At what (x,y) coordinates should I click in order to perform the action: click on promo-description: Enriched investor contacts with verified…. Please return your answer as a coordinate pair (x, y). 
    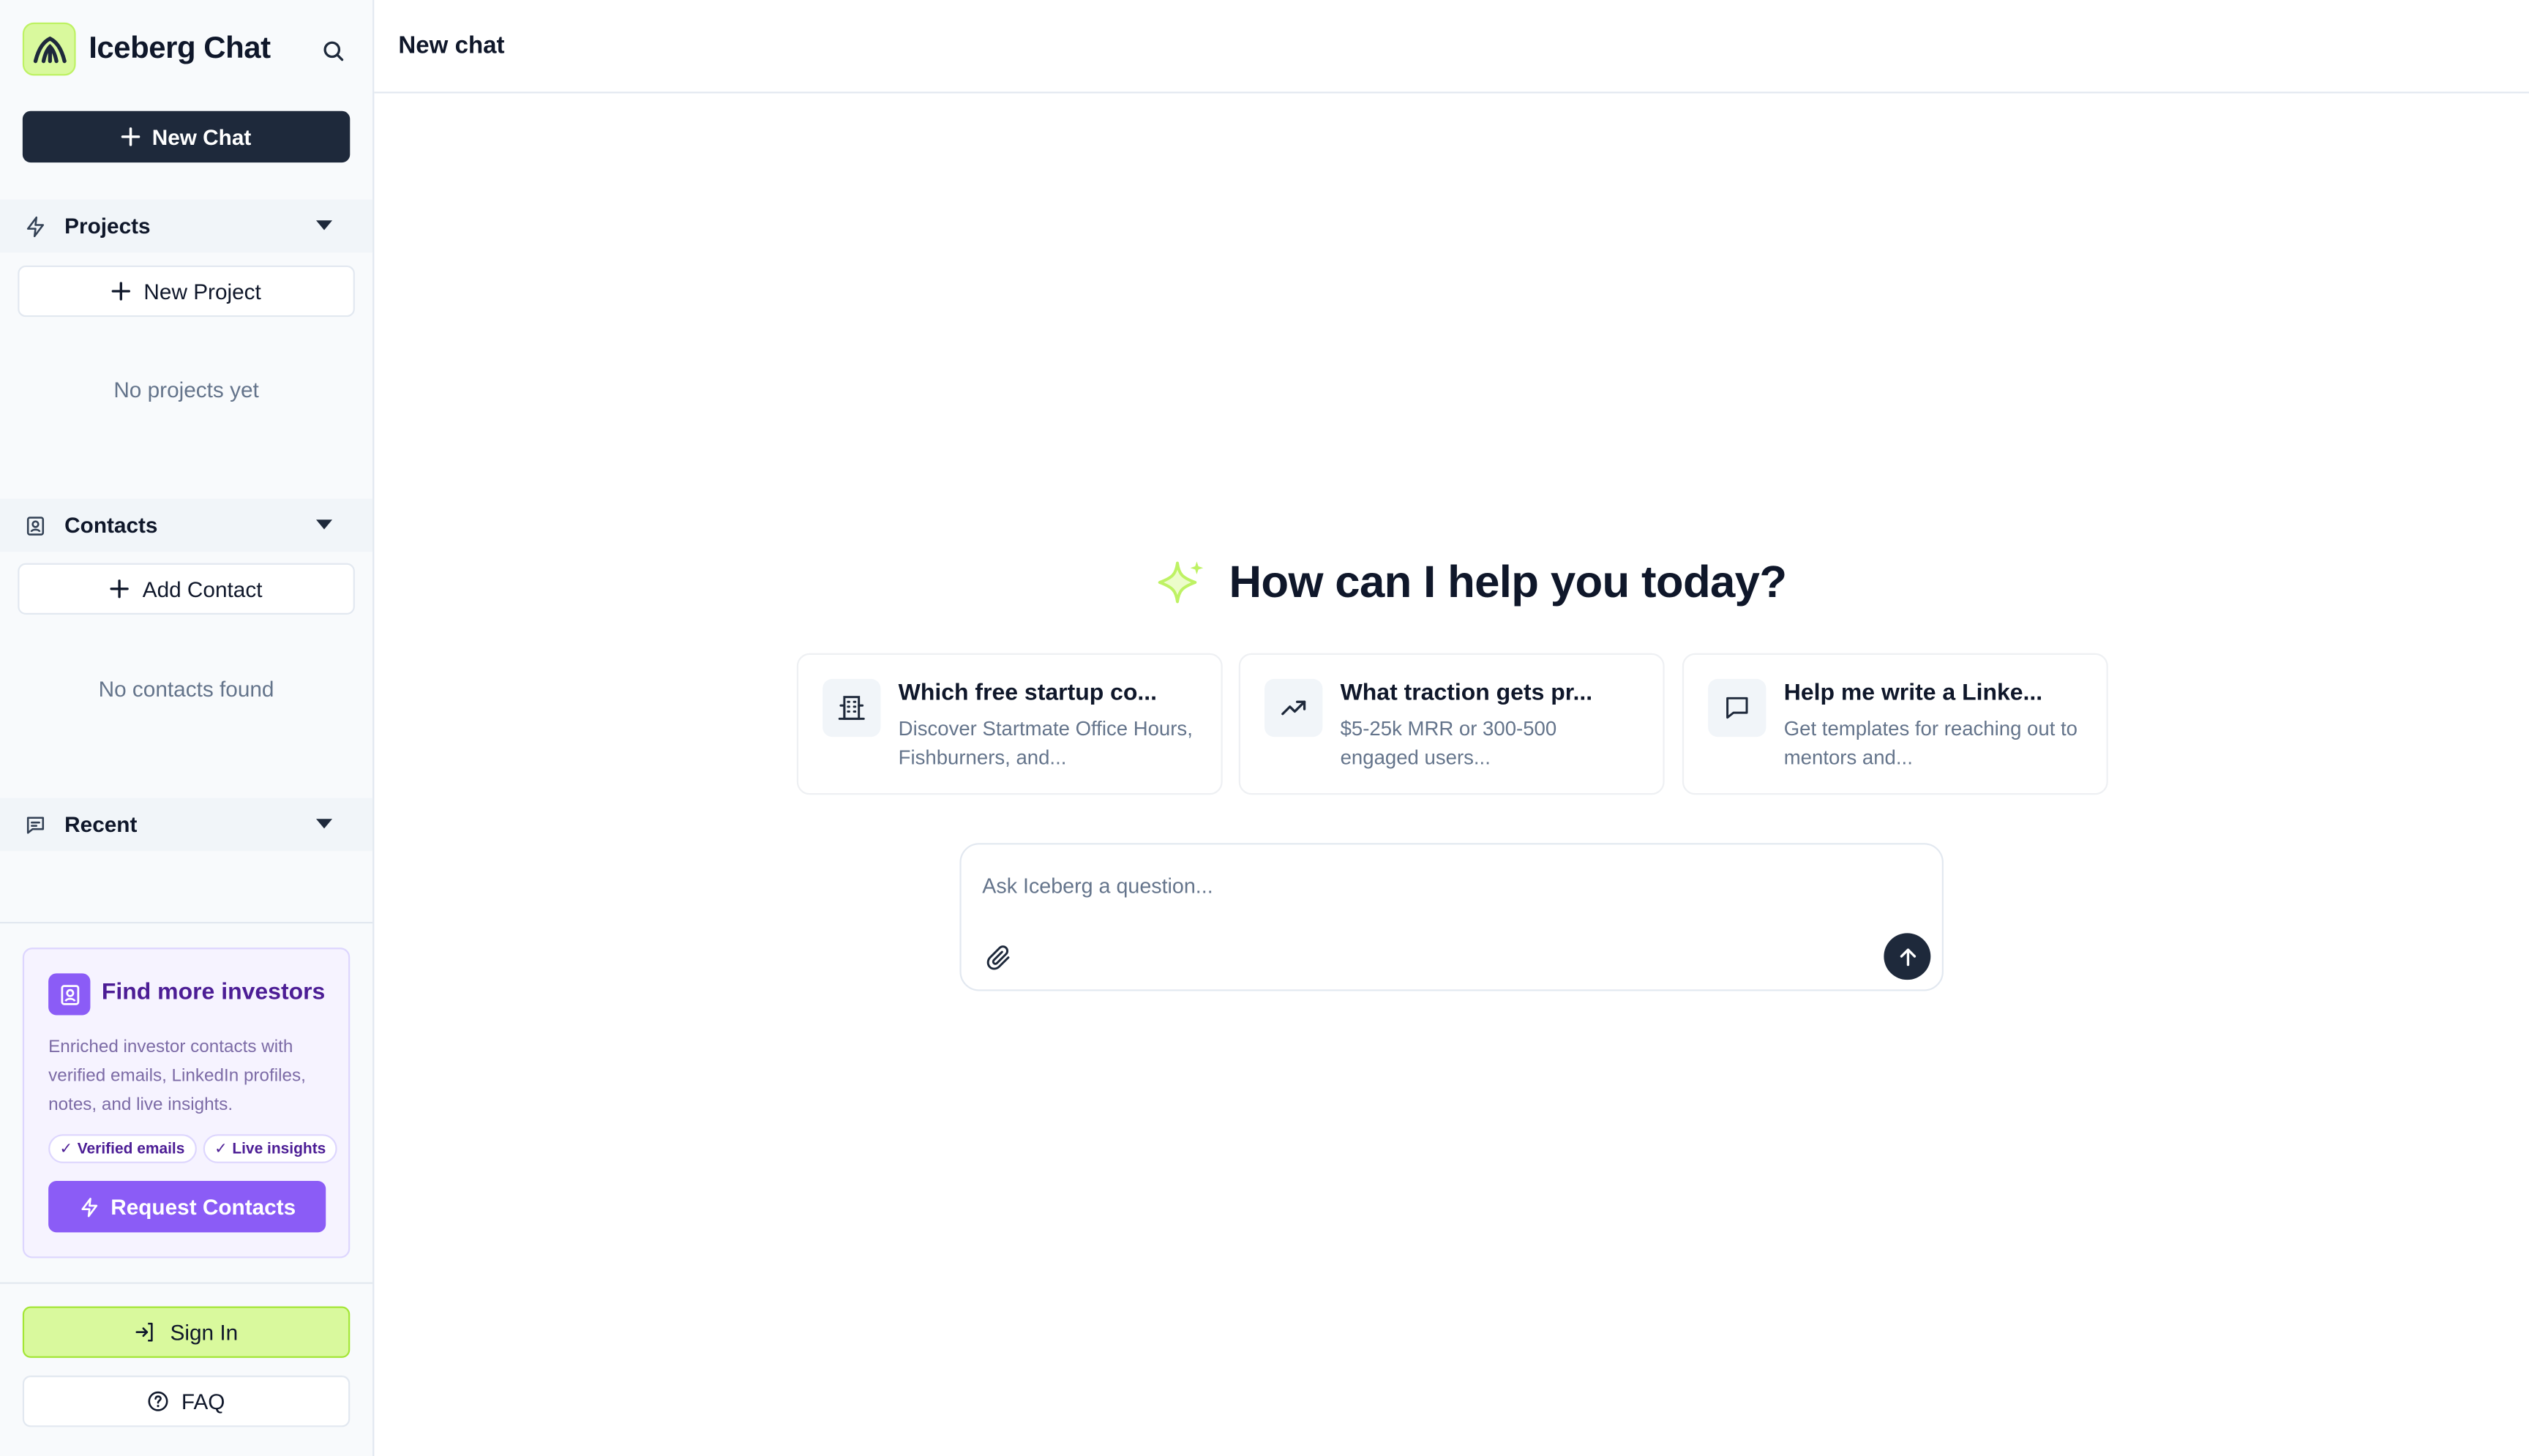
    Looking at the image, I should click on (177, 1076).